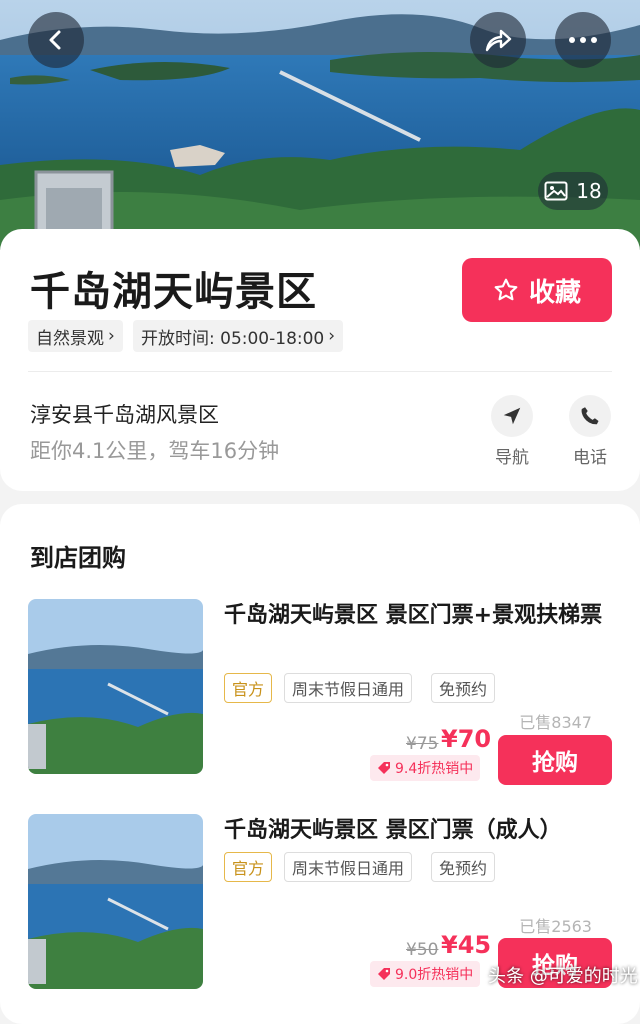  What do you see at coordinates (413, 615) in the screenshot?
I see `deal-title: 千岛湖天屿景区 景区门票+景观扶梯票` at bounding box center [413, 615].